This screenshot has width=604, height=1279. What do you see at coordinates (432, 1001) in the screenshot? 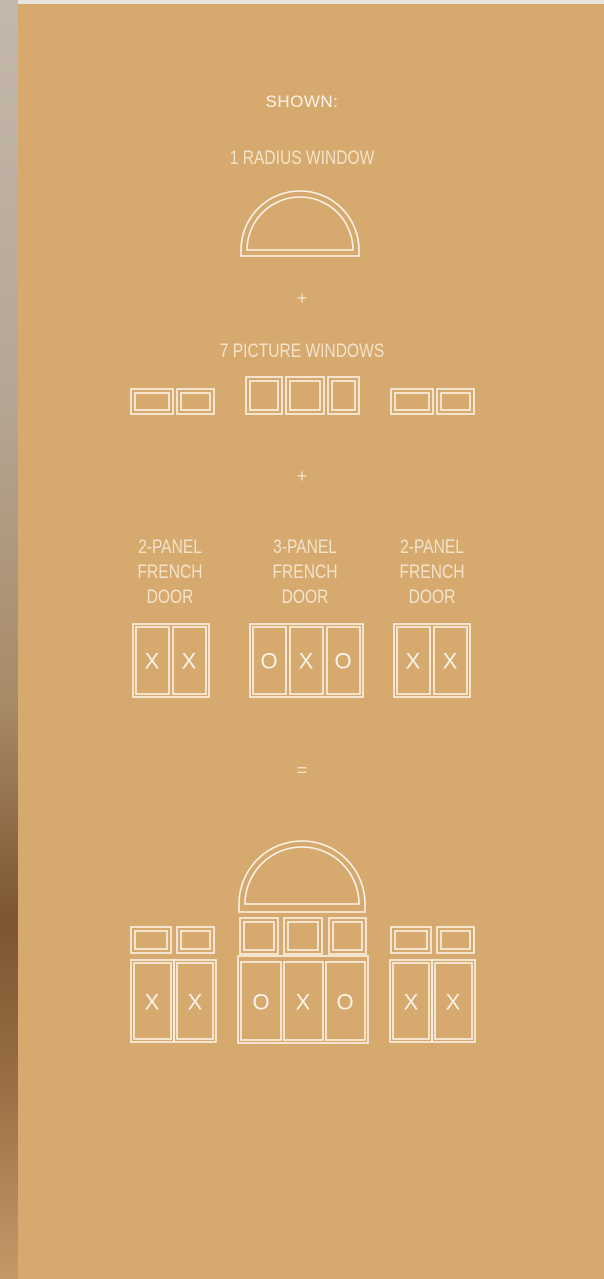
I see `combined-doors-right-icon: X X` at bounding box center [432, 1001].